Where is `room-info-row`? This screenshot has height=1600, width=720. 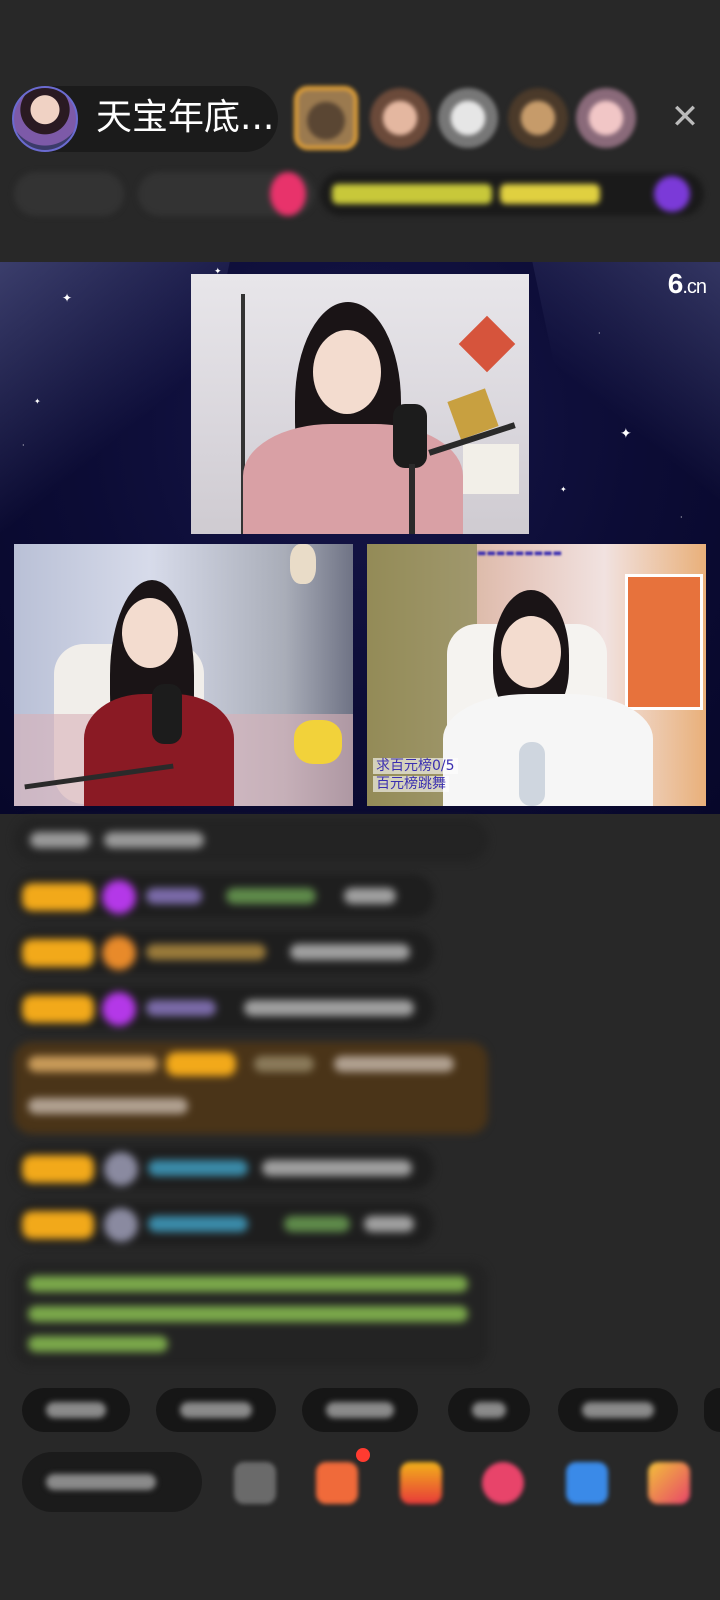
room-info-row is located at coordinates (359, 194).